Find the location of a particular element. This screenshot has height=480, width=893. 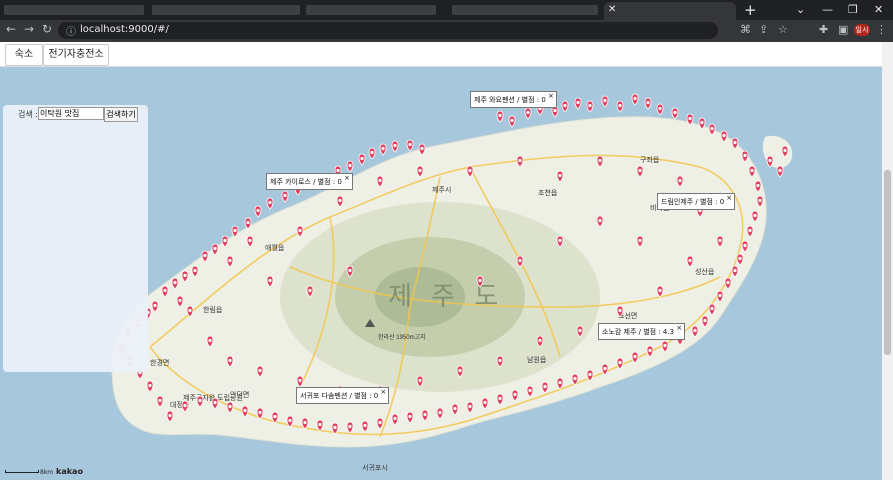

info-window-kairos: 제주 카이로스 / 별점 : 0 × is located at coordinates (309, 181).